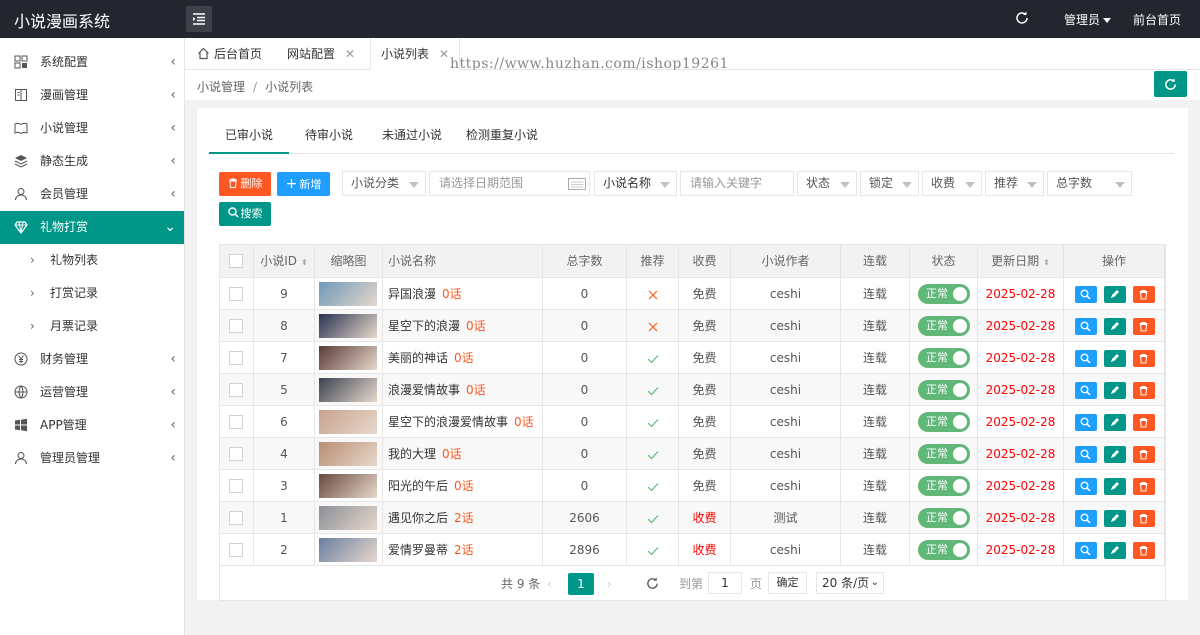 The image size is (1200, 635). I want to click on prev-page-icon: ‹, so click(549, 584).